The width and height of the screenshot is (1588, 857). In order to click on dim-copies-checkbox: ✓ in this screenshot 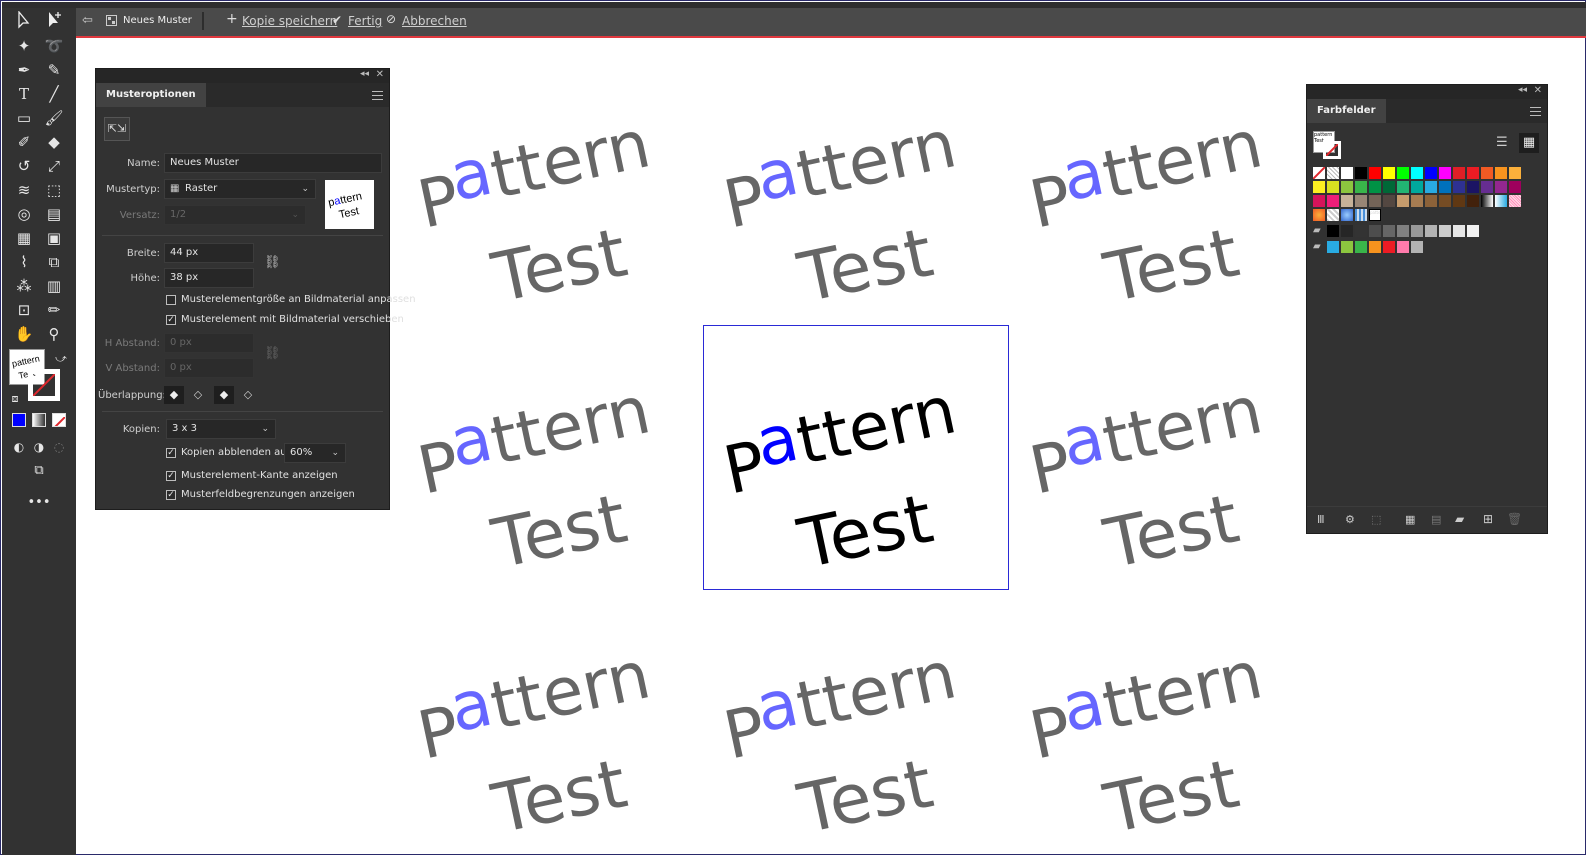, I will do `click(171, 453)`.